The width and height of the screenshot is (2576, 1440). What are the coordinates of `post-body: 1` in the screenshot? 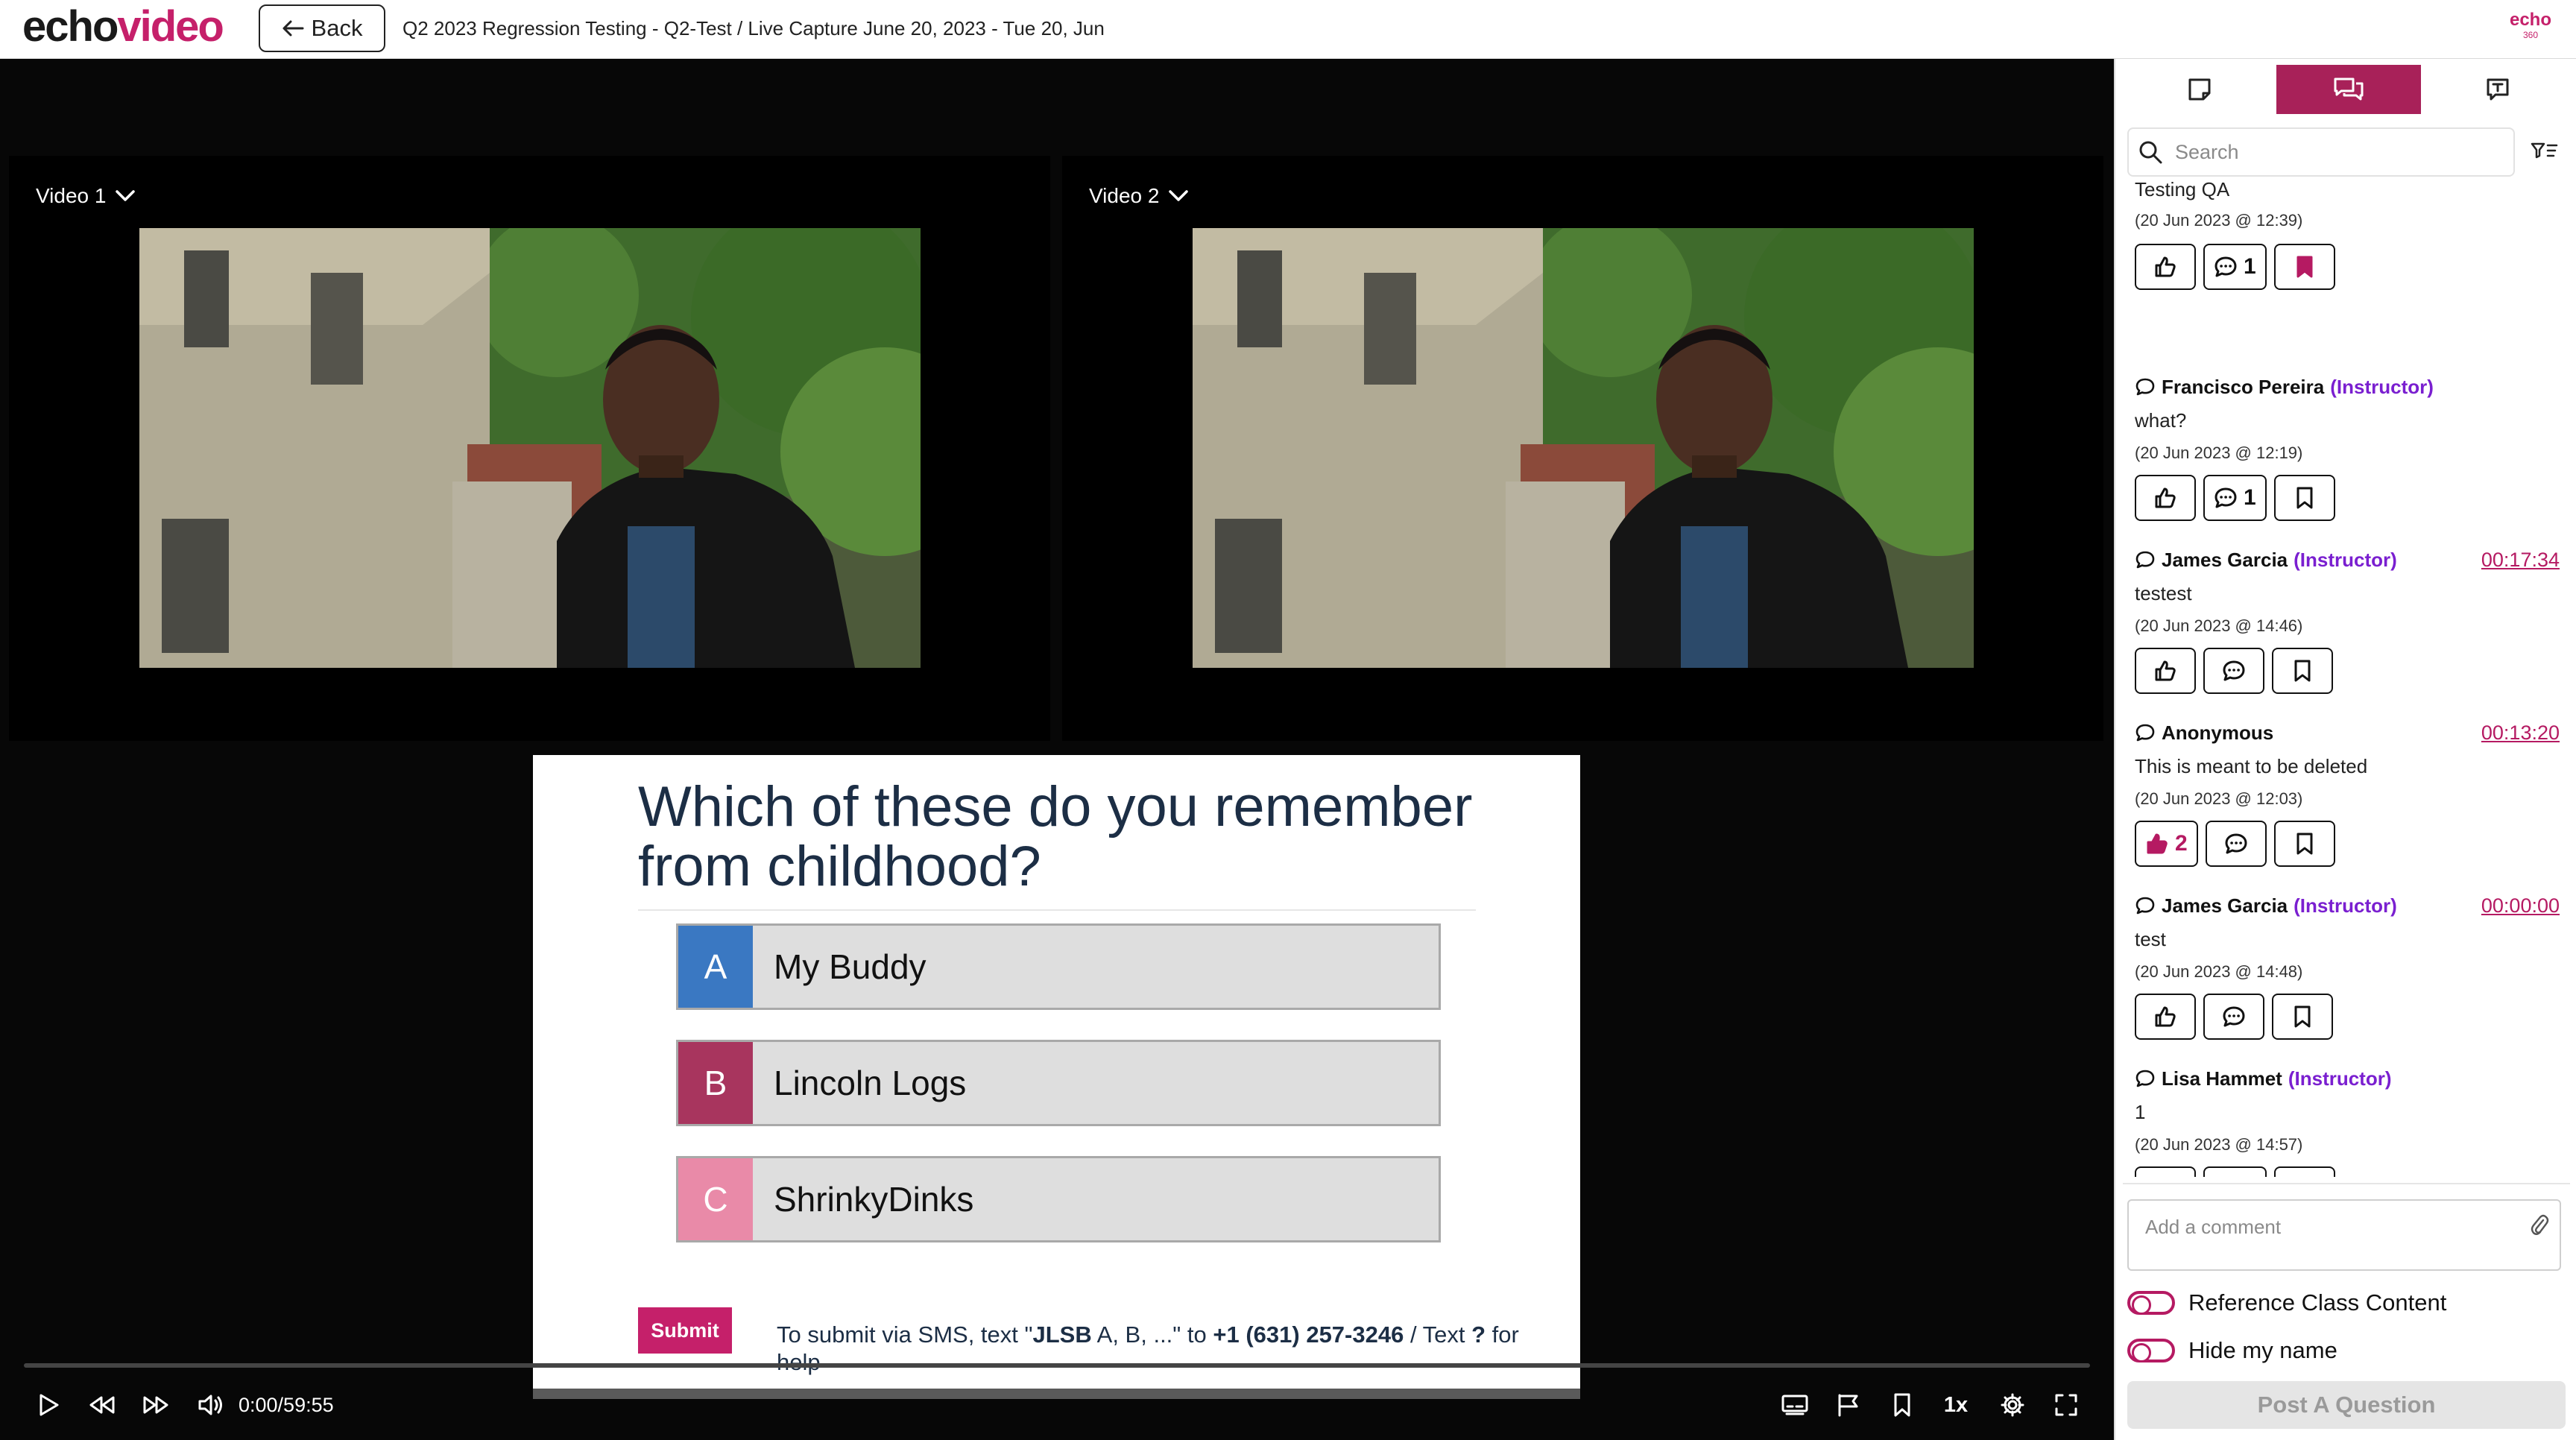 It's located at (2140, 1112).